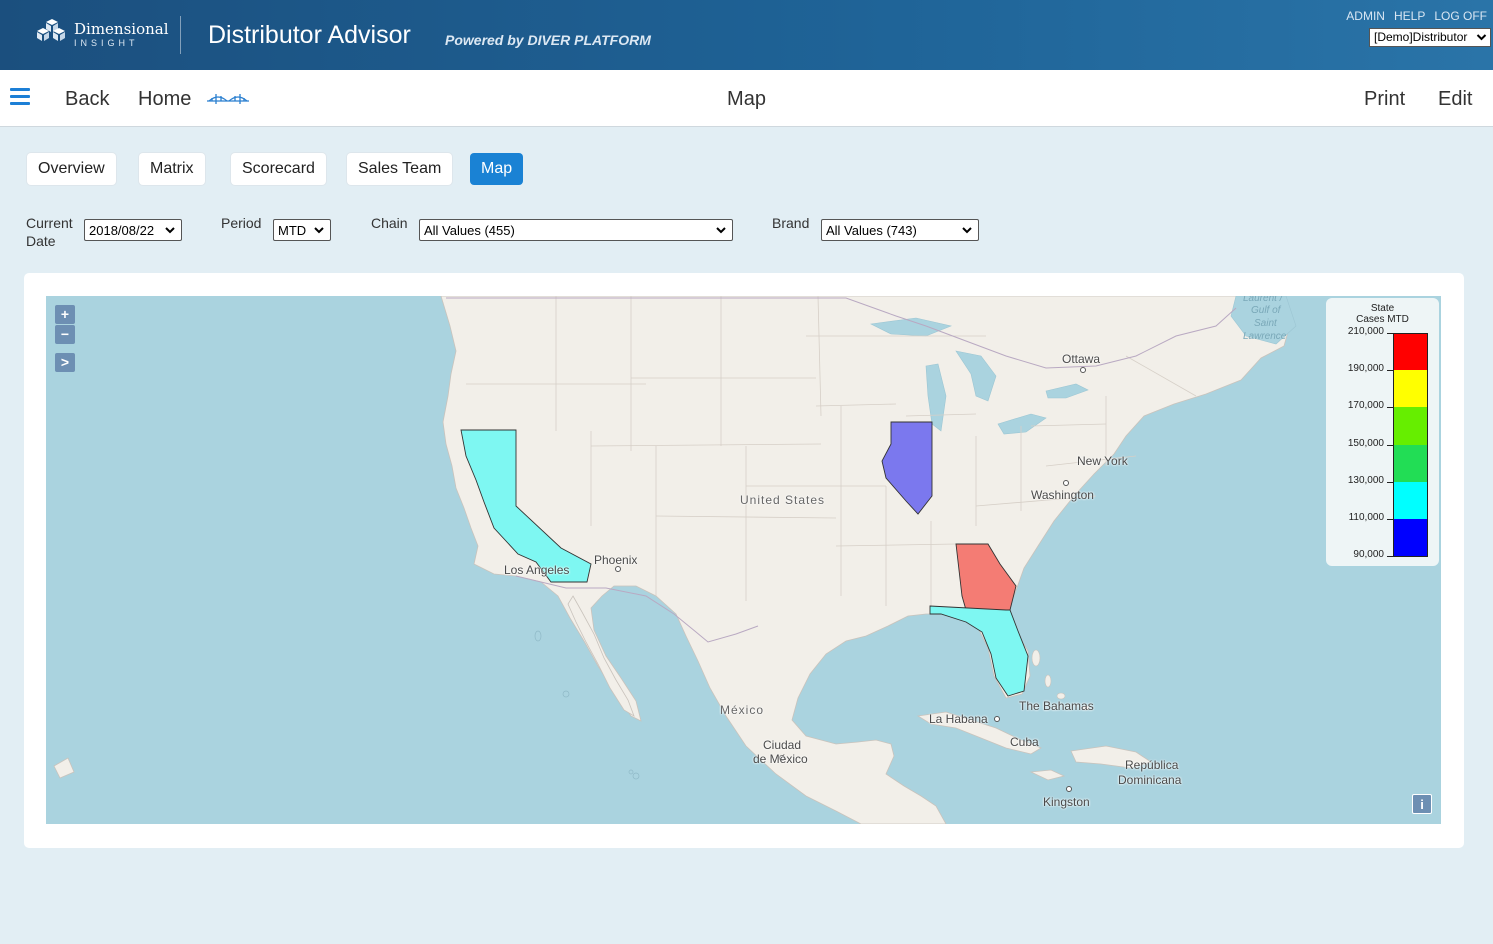 The height and width of the screenshot is (944, 1493). I want to click on zoom-out-button: −, so click(65, 334).